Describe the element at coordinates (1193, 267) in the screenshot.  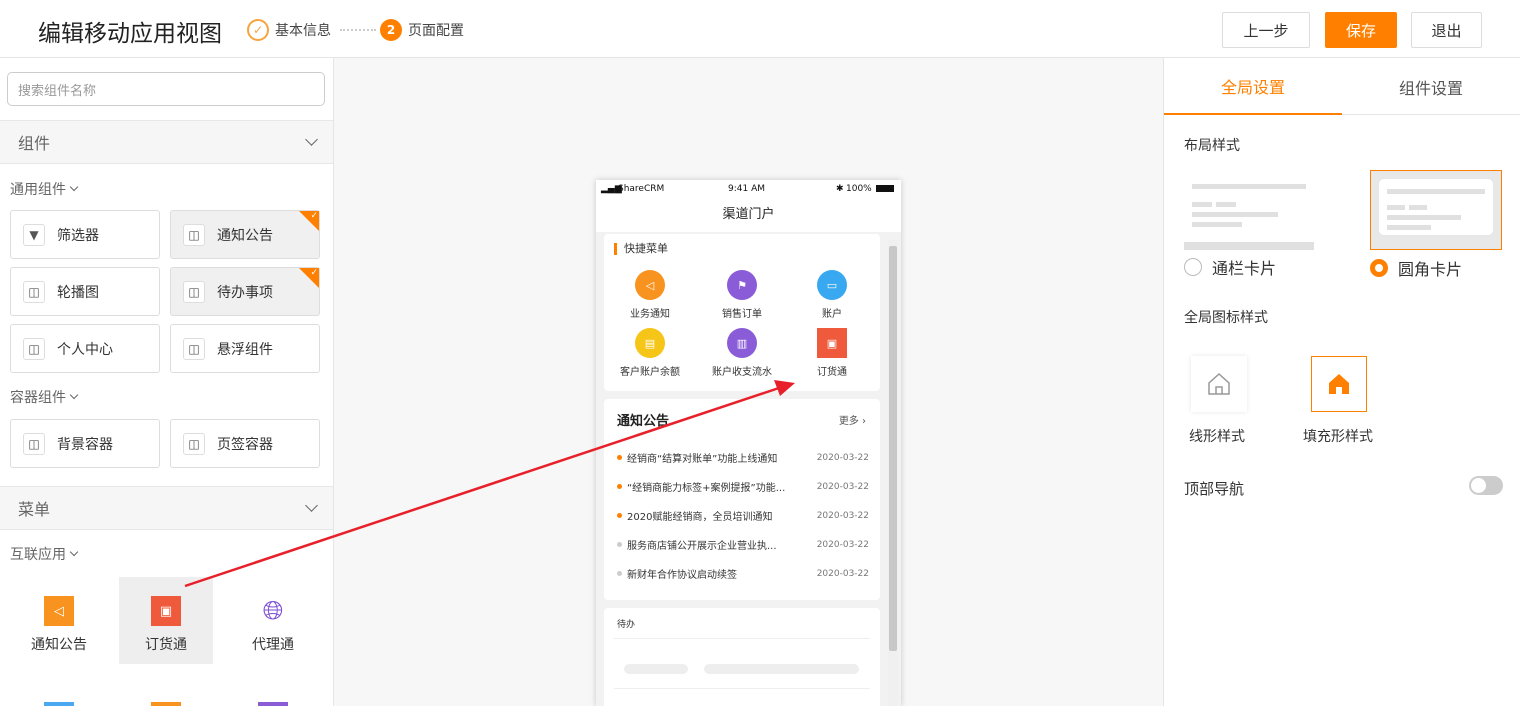
I see `radio-icon` at that location.